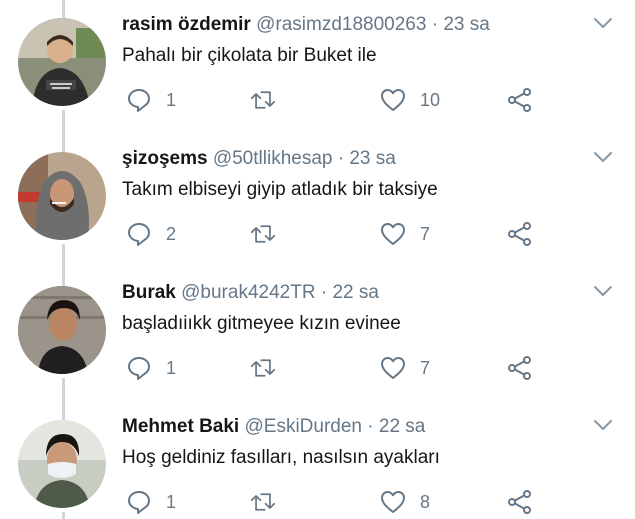 The width and height of the screenshot is (635, 519). Describe the element at coordinates (372, 234) in the screenshot. I see `tweet-actions: 2 7` at that location.